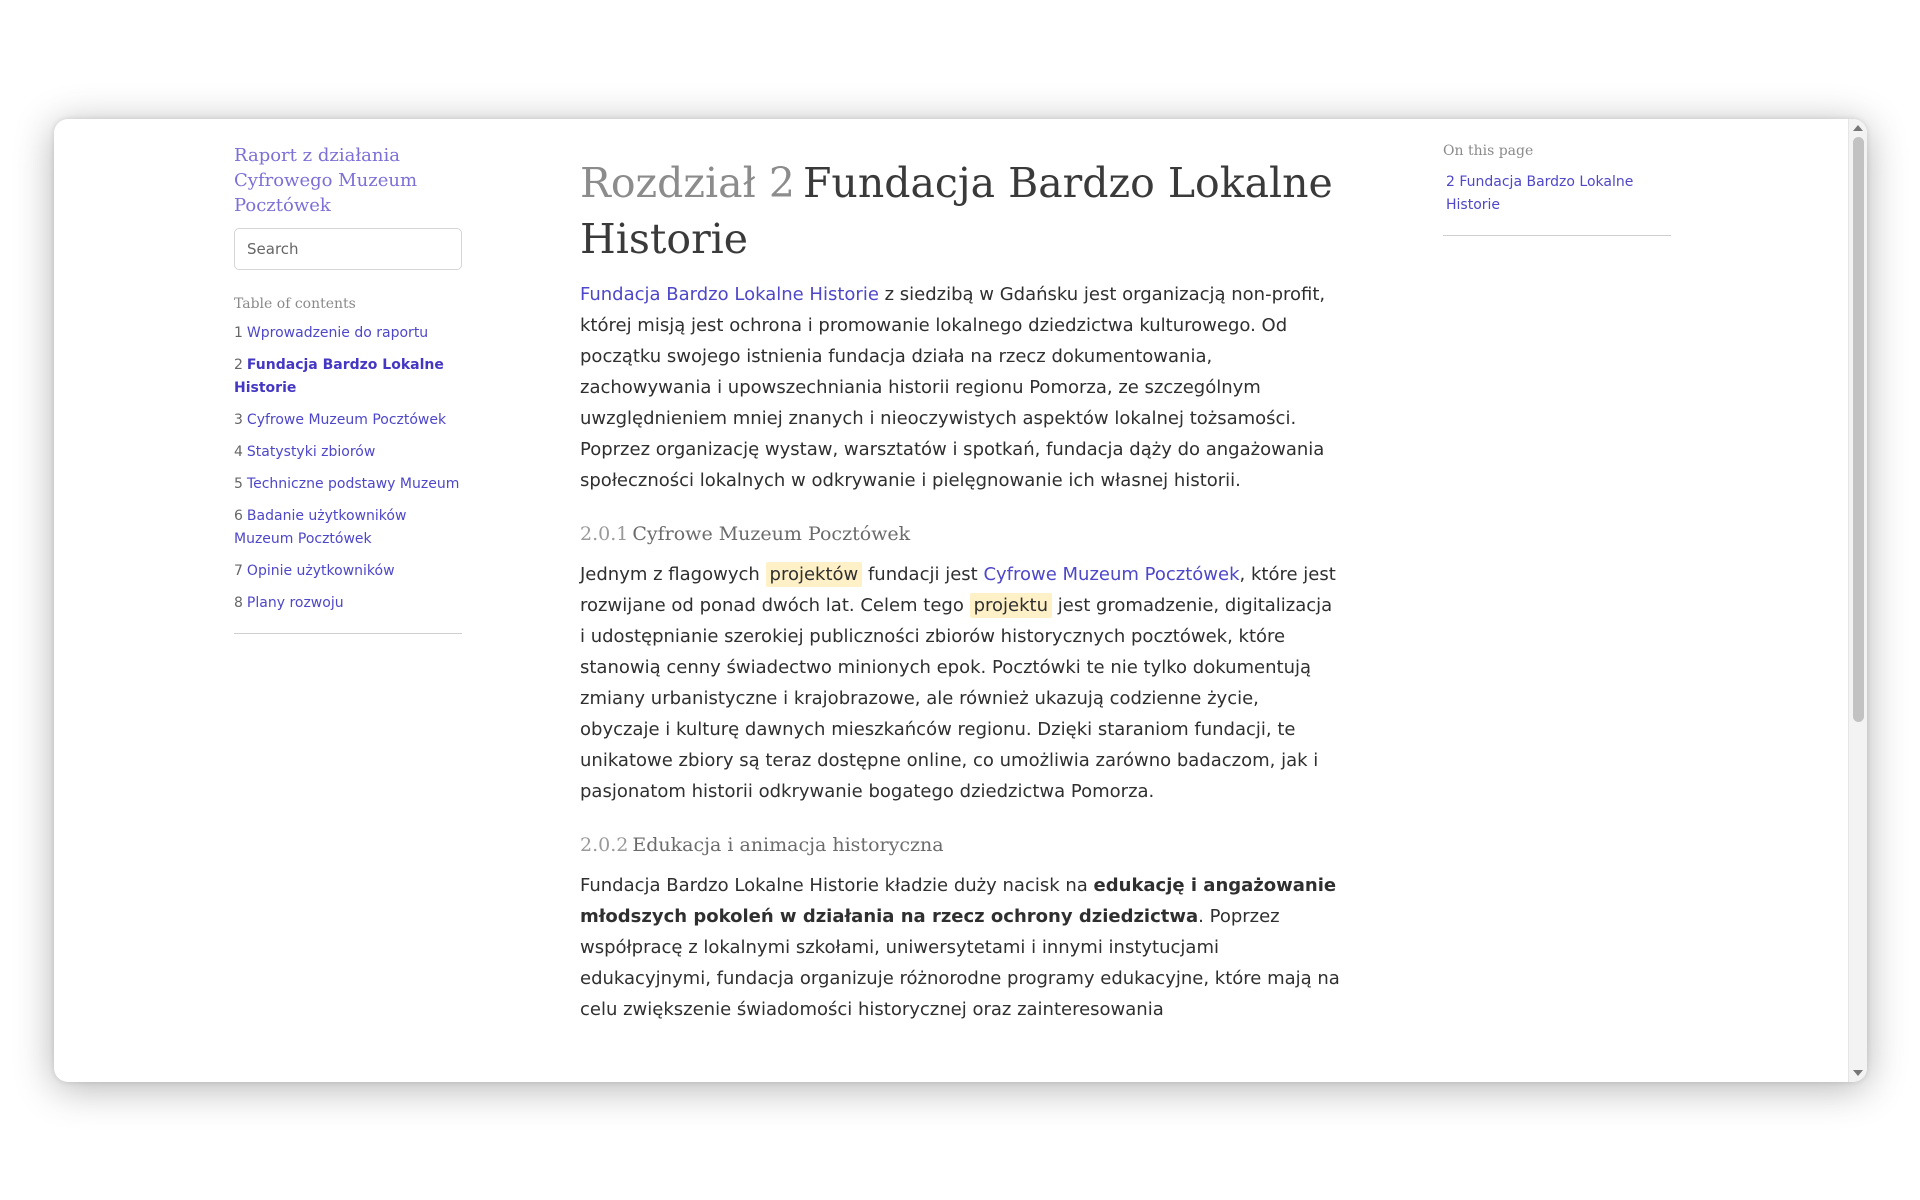 This screenshot has height=1200, width=1920. Describe the element at coordinates (923, 574) in the screenshot. I see `paragraph-text: fundacji jest` at that location.